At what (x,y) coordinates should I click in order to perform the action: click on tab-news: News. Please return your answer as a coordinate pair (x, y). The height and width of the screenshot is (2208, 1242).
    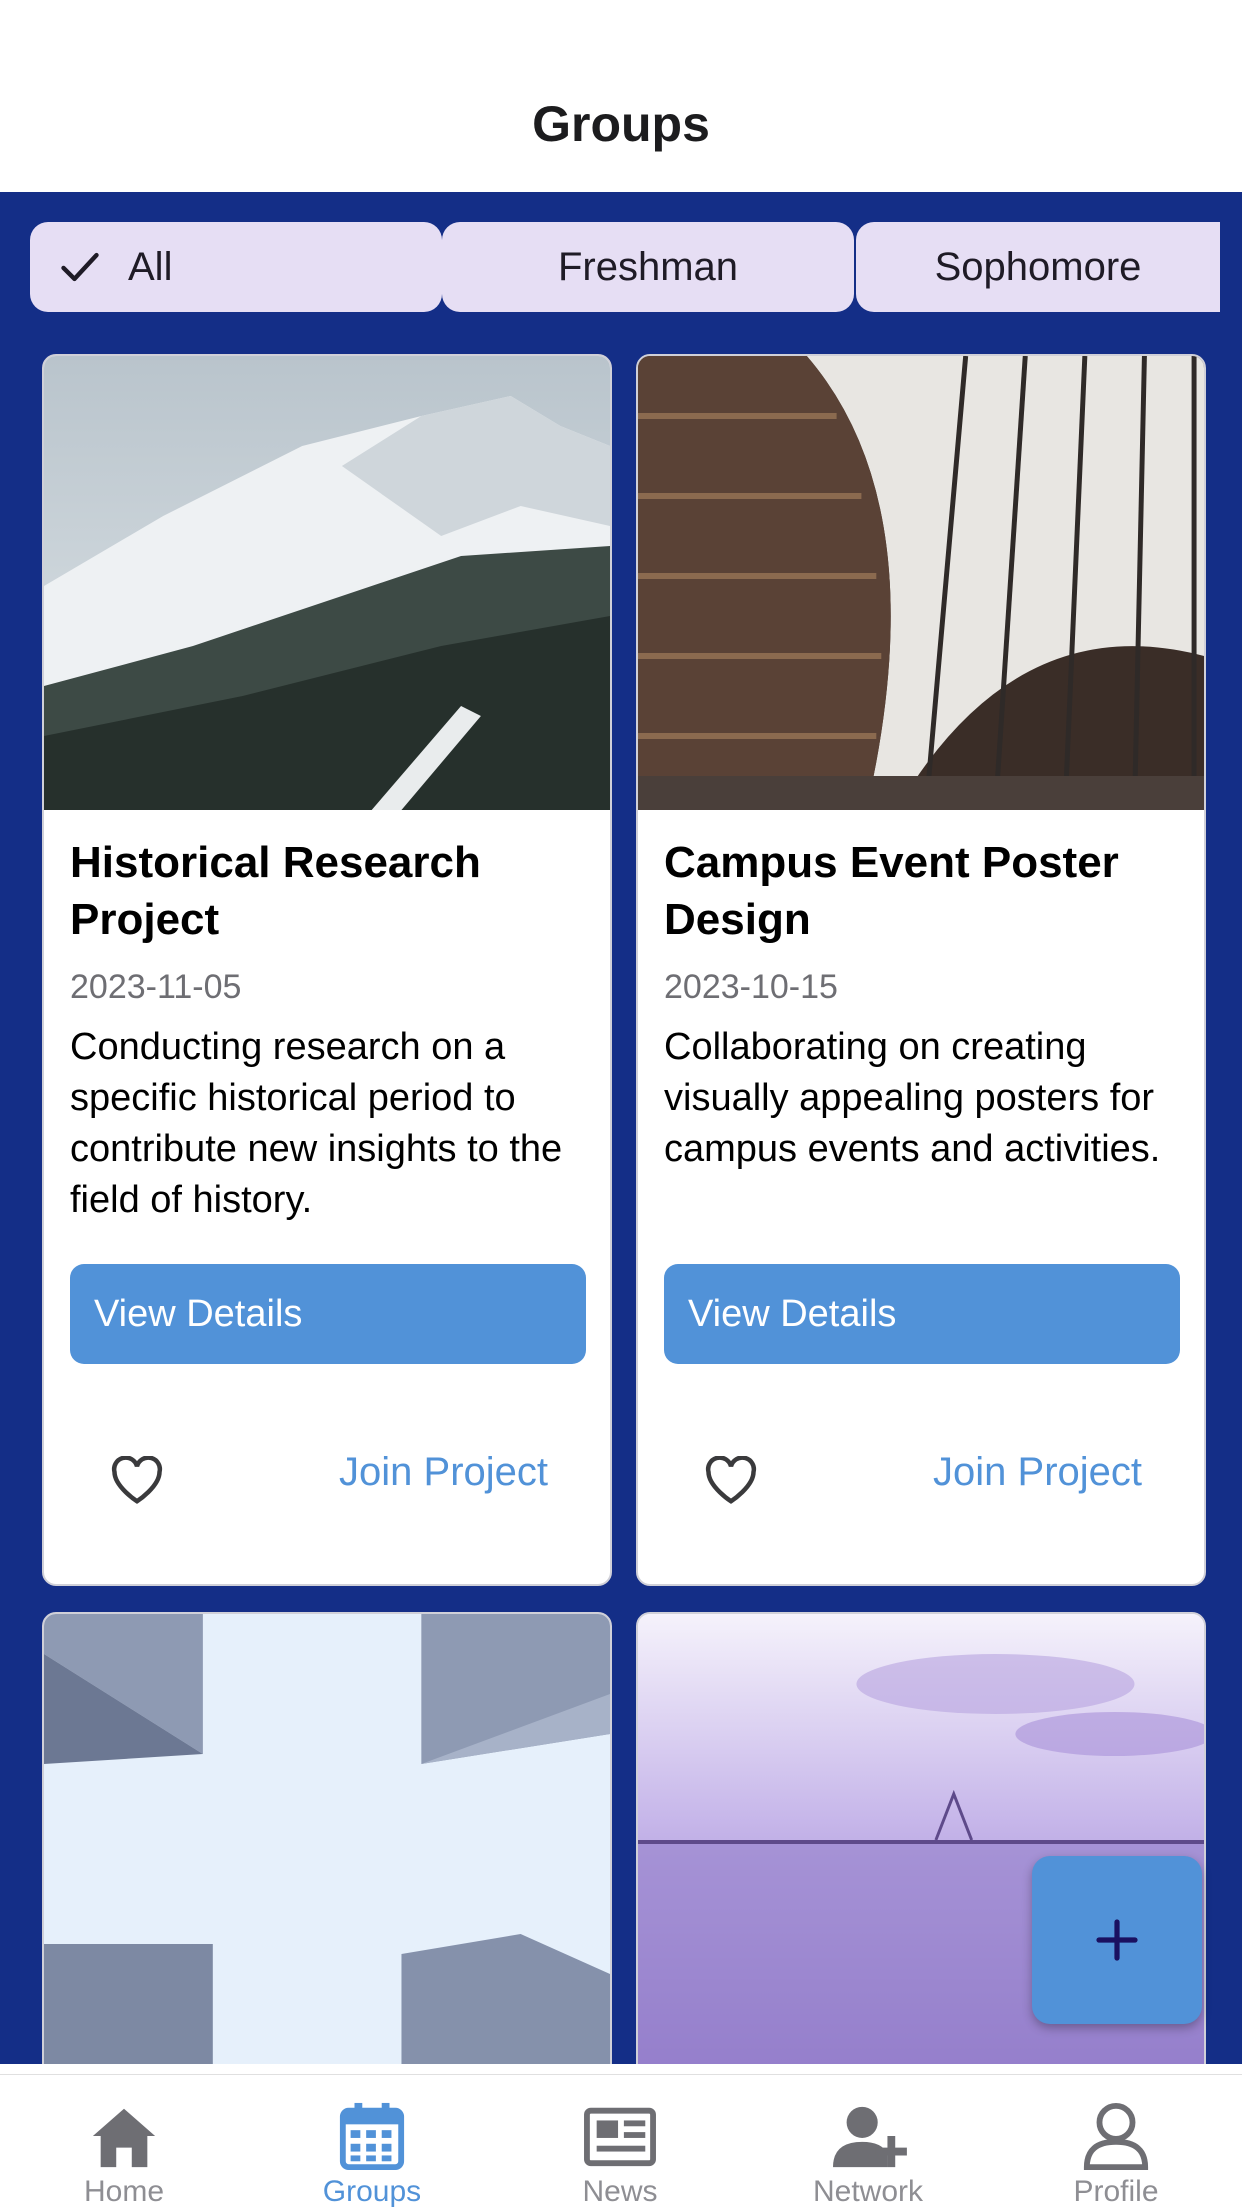
    Looking at the image, I should click on (620, 2141).